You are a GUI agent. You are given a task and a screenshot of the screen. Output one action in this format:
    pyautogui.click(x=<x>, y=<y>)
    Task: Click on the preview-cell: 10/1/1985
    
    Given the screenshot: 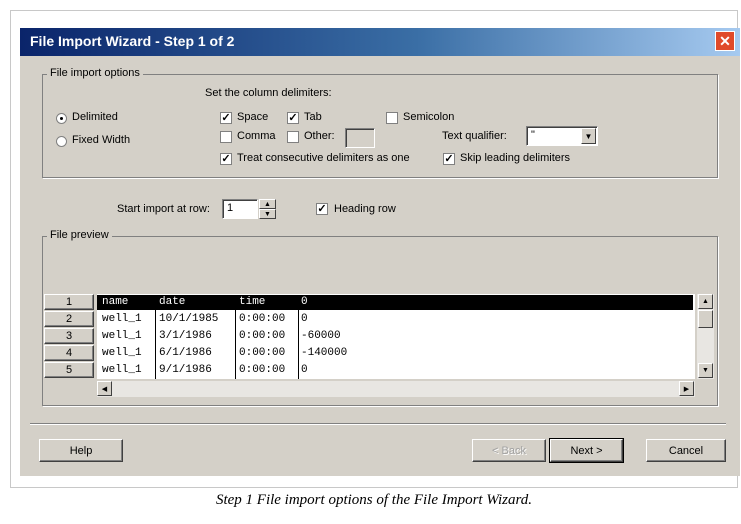 What is the action you would take?
    pyautogui.click(x=189, y=319)
    